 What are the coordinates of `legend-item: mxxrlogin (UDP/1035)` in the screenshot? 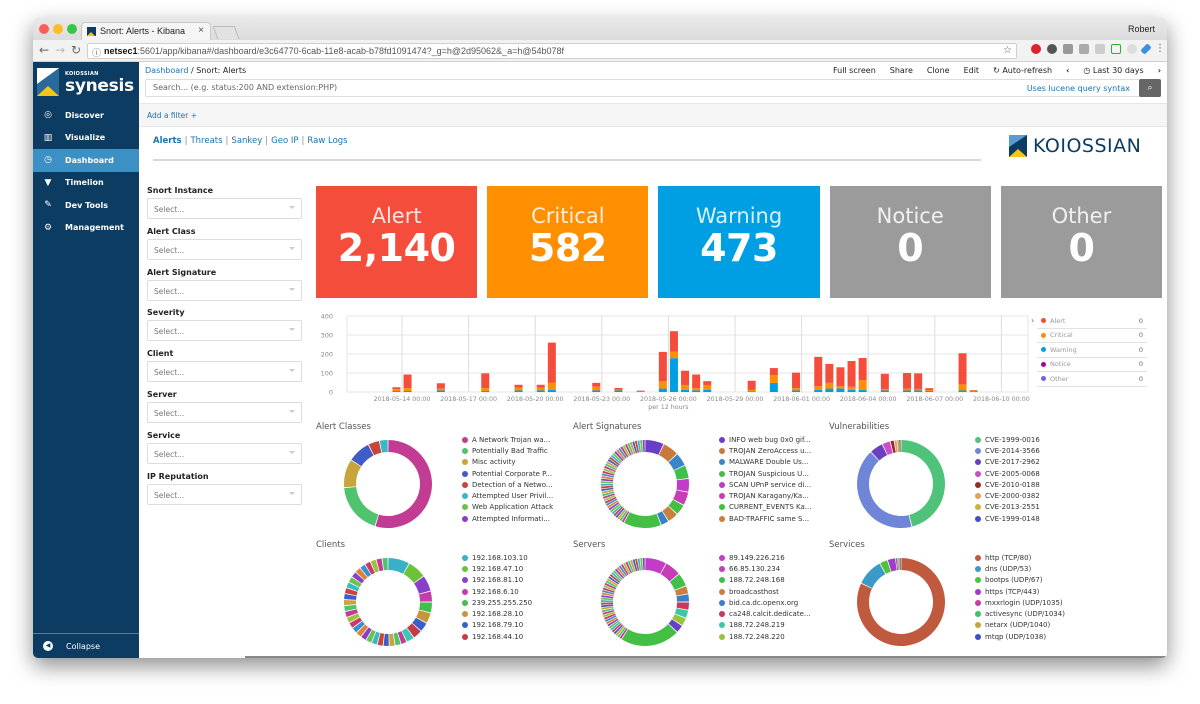 It's located at (1030, 602).